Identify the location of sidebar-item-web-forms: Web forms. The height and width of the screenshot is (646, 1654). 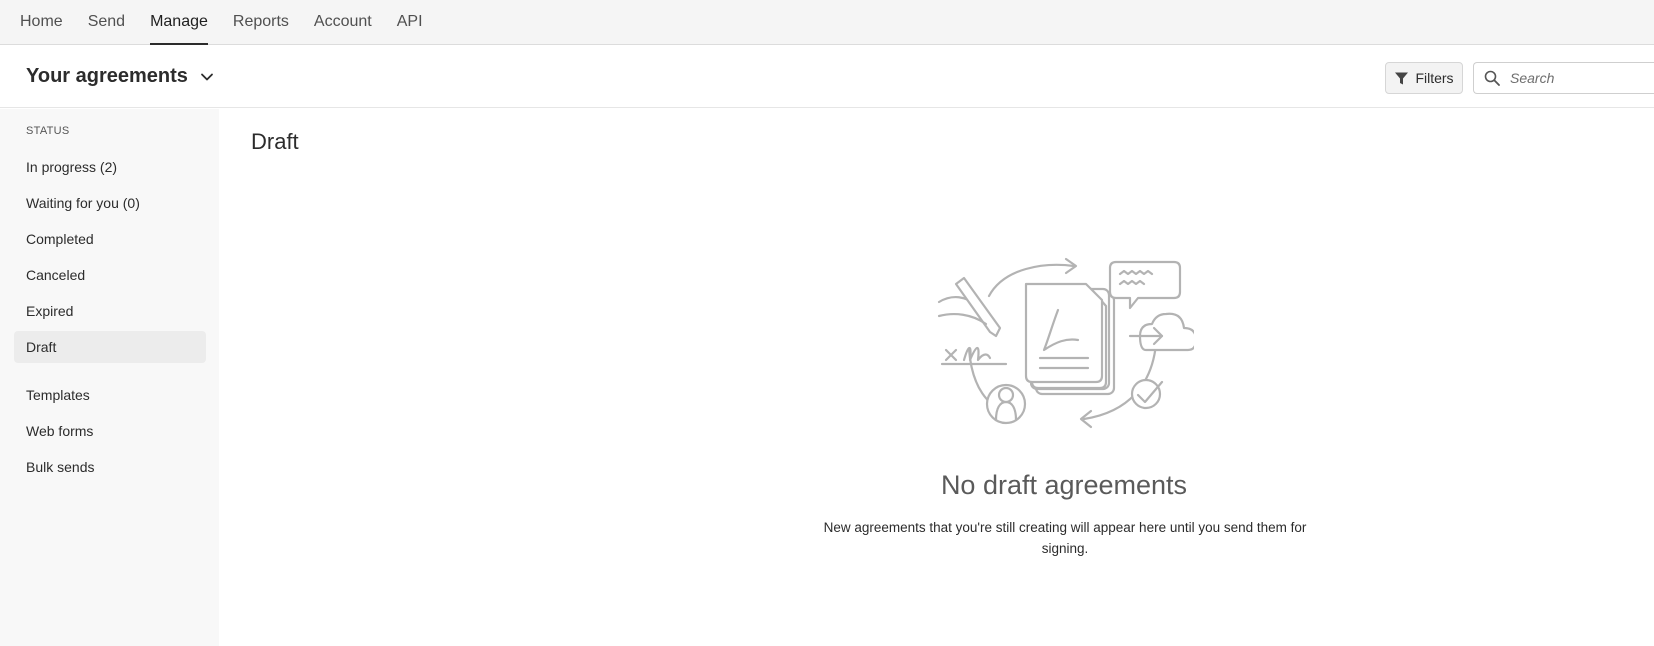
(110, 431).